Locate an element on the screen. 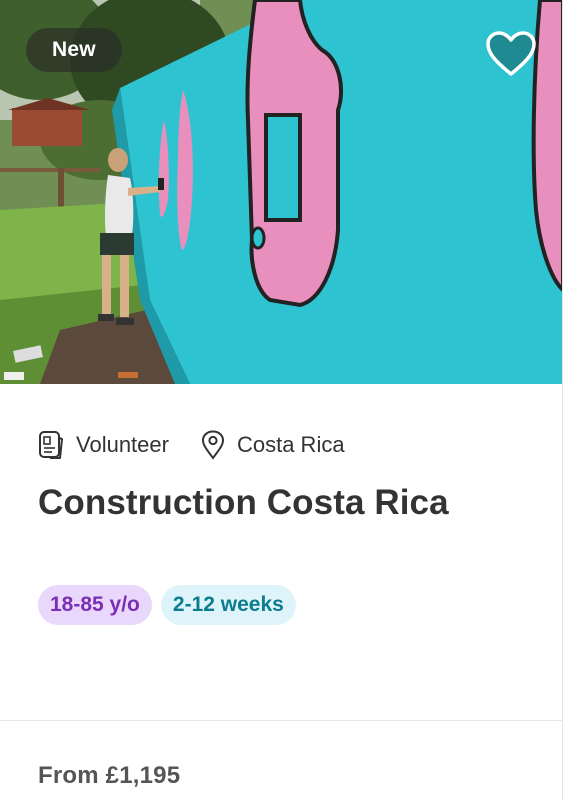 This screenshot has width=565, height=800. new-badge: New is located at coordinates (74, 50).